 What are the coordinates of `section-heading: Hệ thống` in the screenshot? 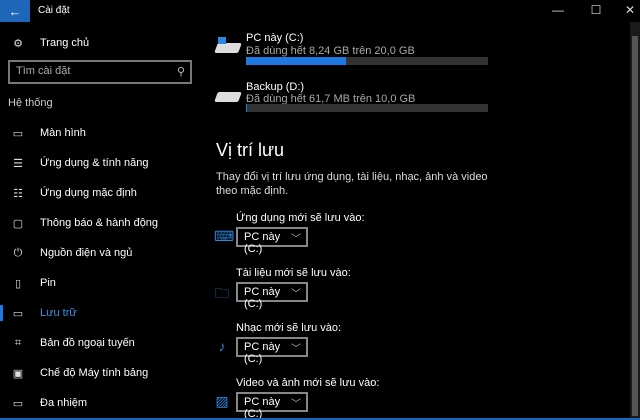 It's located at (30, 103).